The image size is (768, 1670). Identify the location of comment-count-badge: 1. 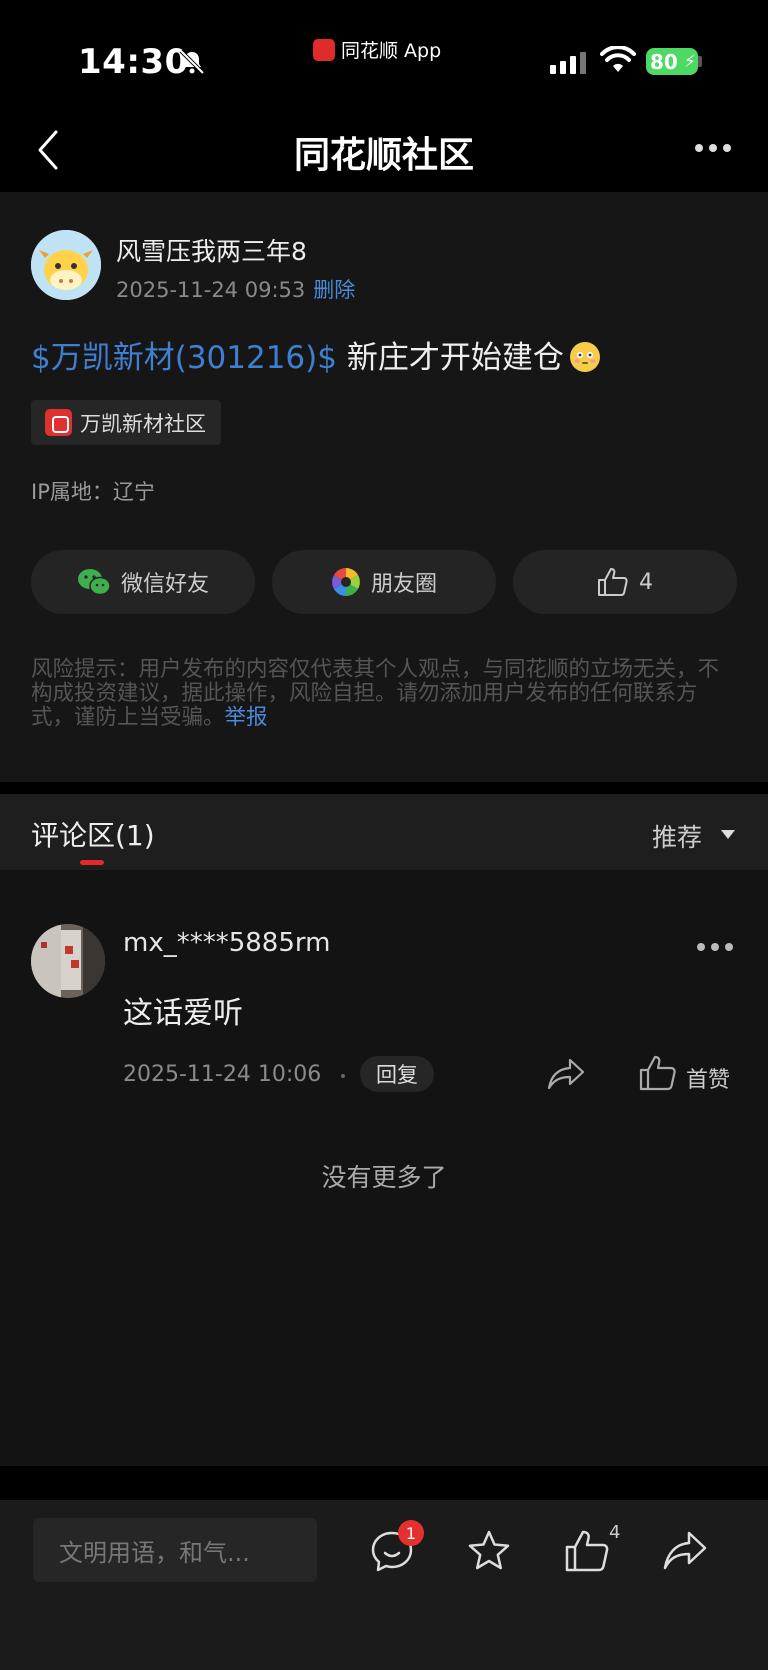
(411, 1533).